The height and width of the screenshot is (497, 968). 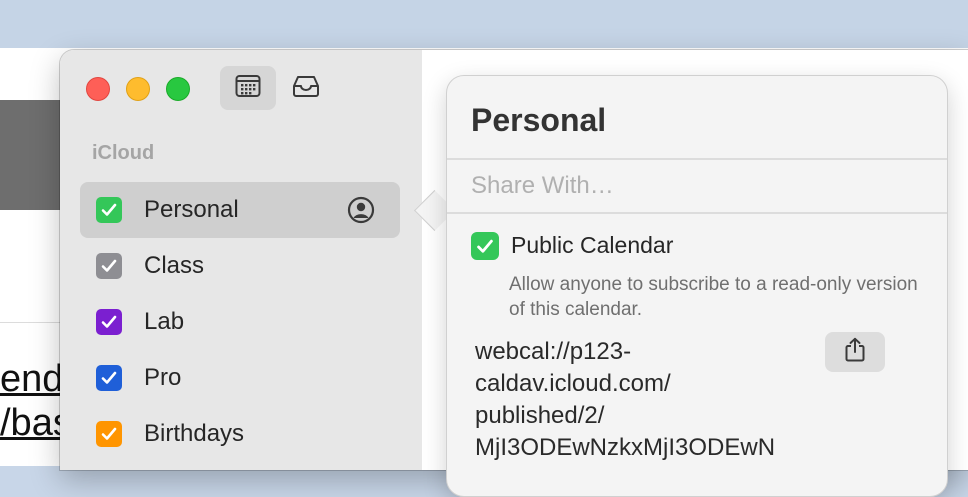 I want to click on zoom-window-button, so click(x=178, y=89).